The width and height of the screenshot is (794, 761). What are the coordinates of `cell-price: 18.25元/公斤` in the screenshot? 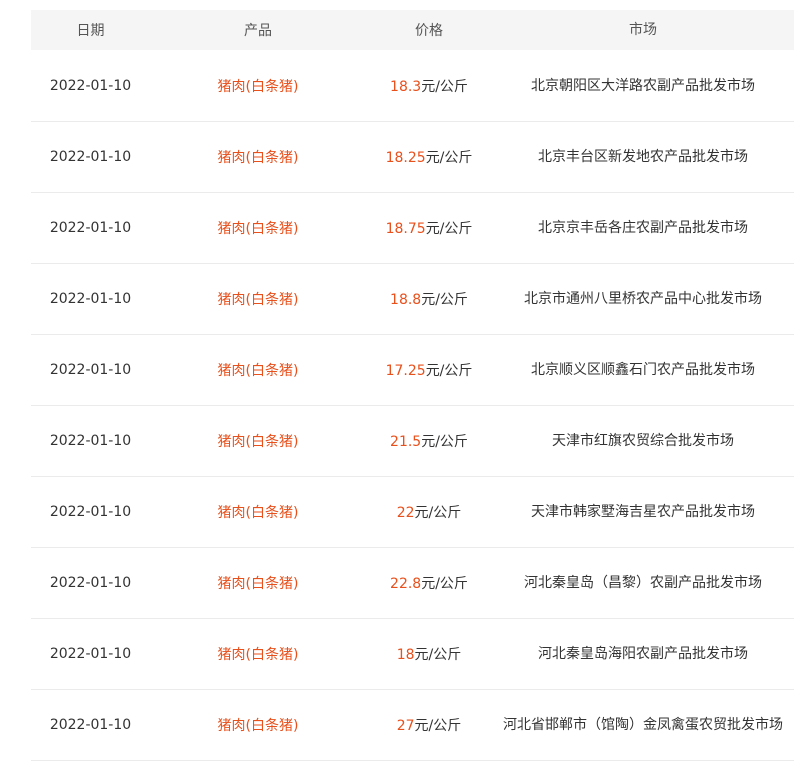 It's located at (429, 157).